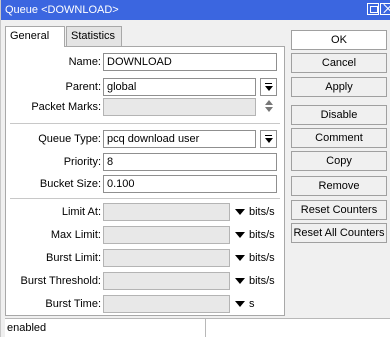 The image size is (390, 337). What do you see at coordinates (83, 87) in the screenshot?
I see `parent-label: Parent:` at bounding box center [83, 87].